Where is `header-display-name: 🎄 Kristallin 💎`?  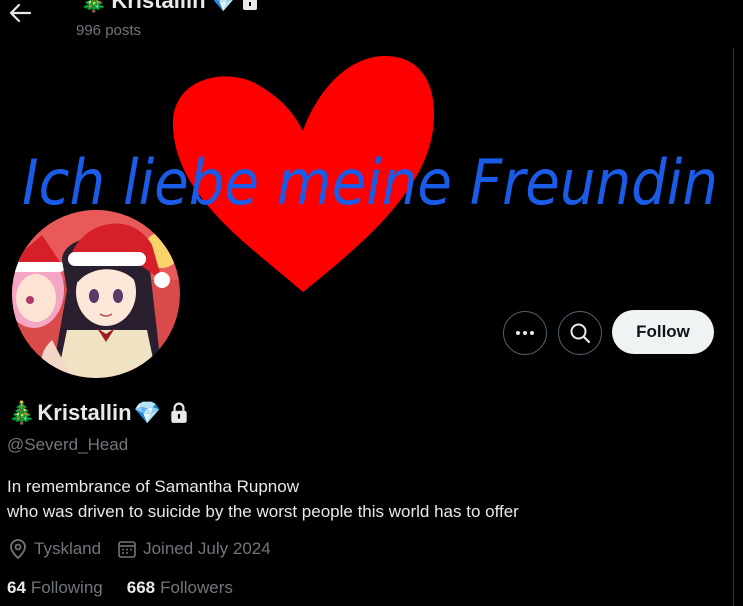
header-display-name: 🎄 Kristallin 💎 is located at coordinates (169, 7).